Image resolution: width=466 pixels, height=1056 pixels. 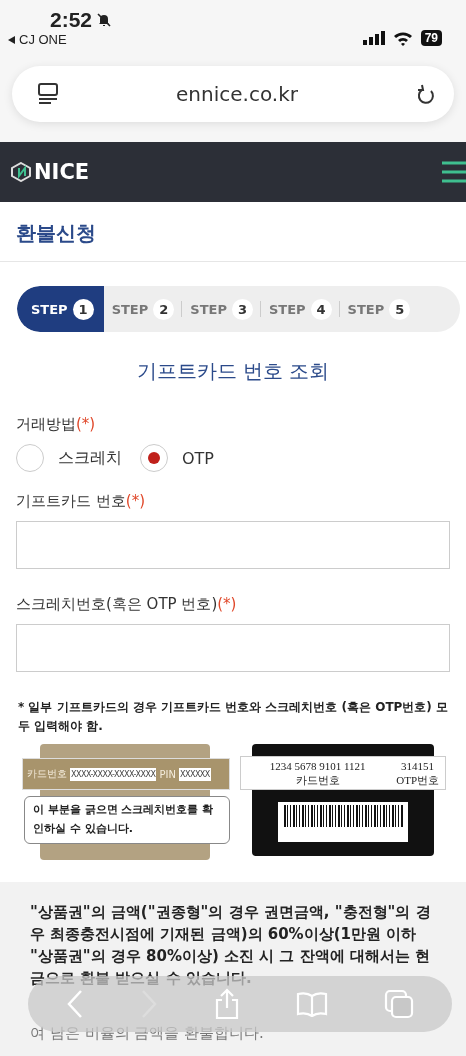 What do you see at coordinates (233, 94) in the screenshot?
I see `address-bar: ennice.co.kr` at bounding box center [233, 94].